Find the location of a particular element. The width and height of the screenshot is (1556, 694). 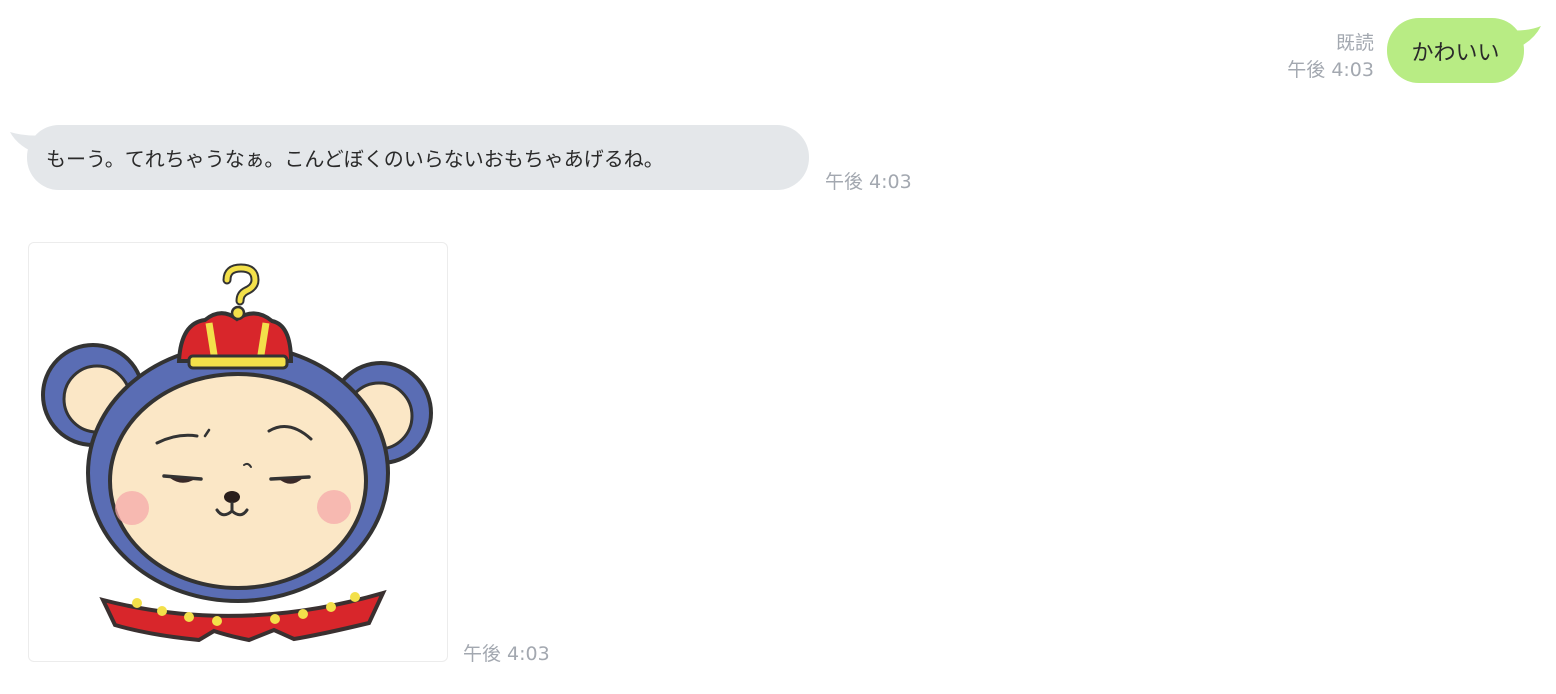

read-status: 既読 is located at coordinates (1354, 43).